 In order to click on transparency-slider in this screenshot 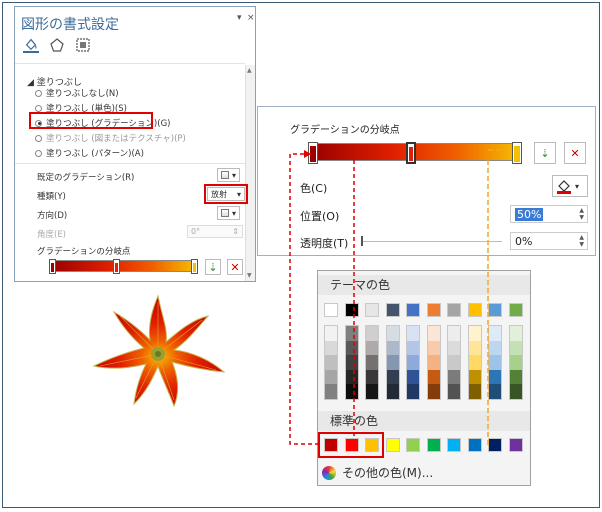, I will do `click(432, 241)`.